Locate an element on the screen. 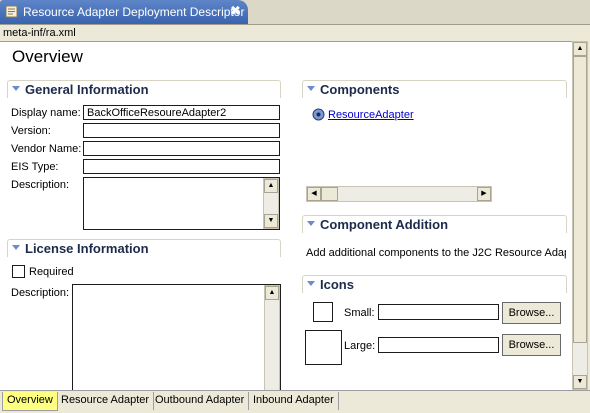 This screenshot has height=413, width=590. editor-tabbar: Resource Adapter Deployment Descriptor ✖ is located at coordinates (295, 12).